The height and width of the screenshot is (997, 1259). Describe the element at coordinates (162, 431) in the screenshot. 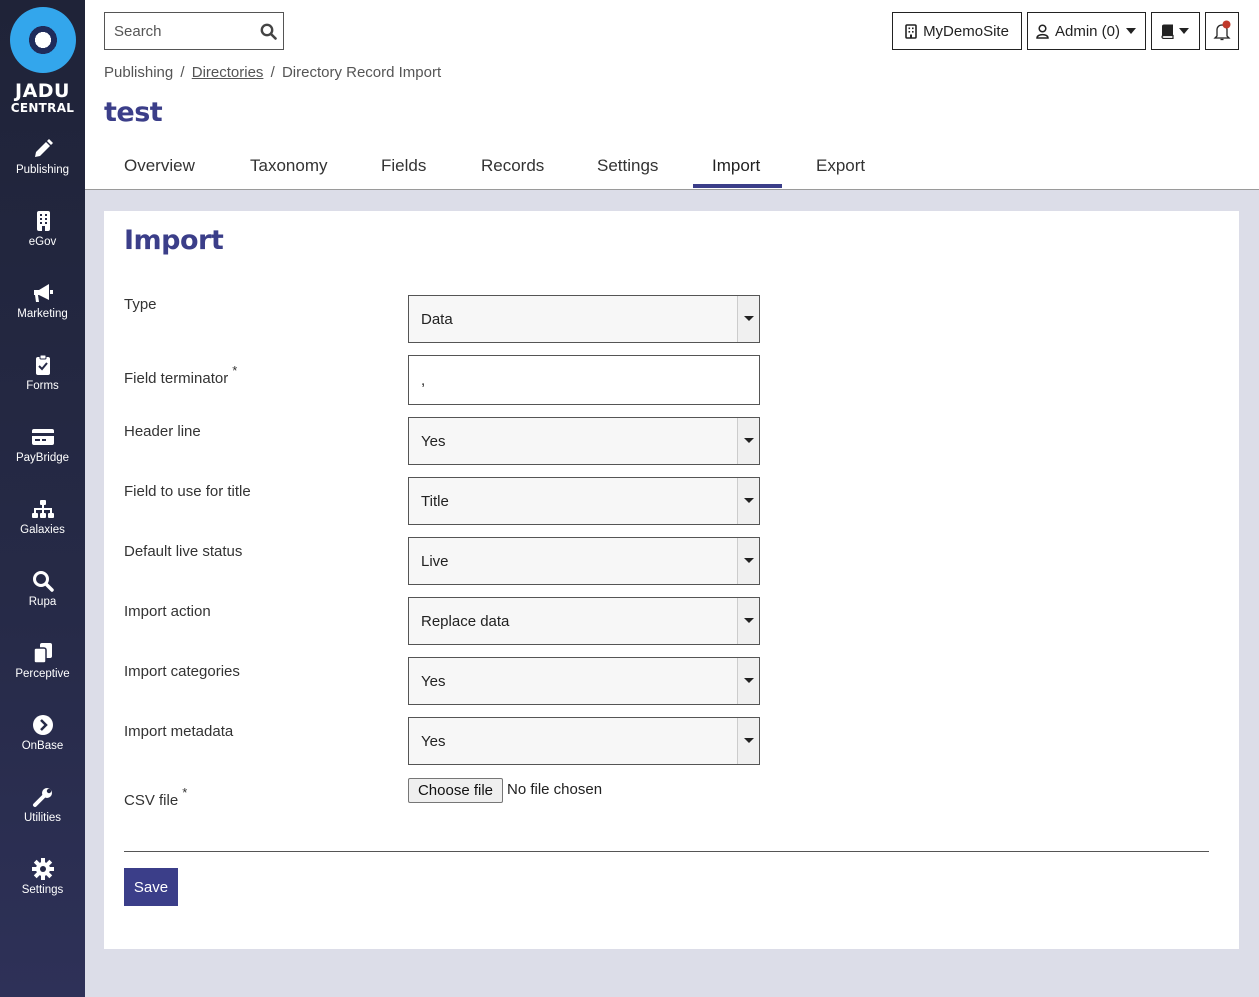

I see `header-line-label: Header line` at that location.